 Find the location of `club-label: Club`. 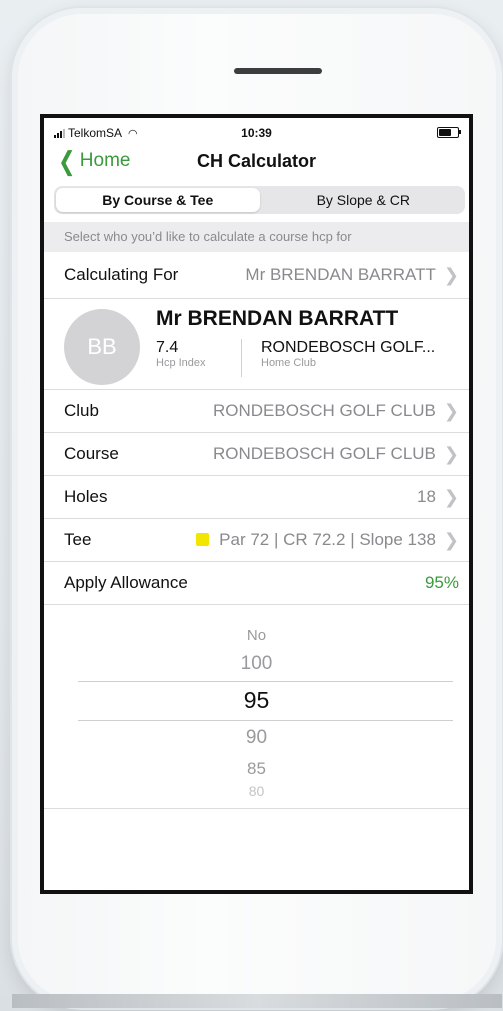

club-label: Club is located at coordinates (81, 410).